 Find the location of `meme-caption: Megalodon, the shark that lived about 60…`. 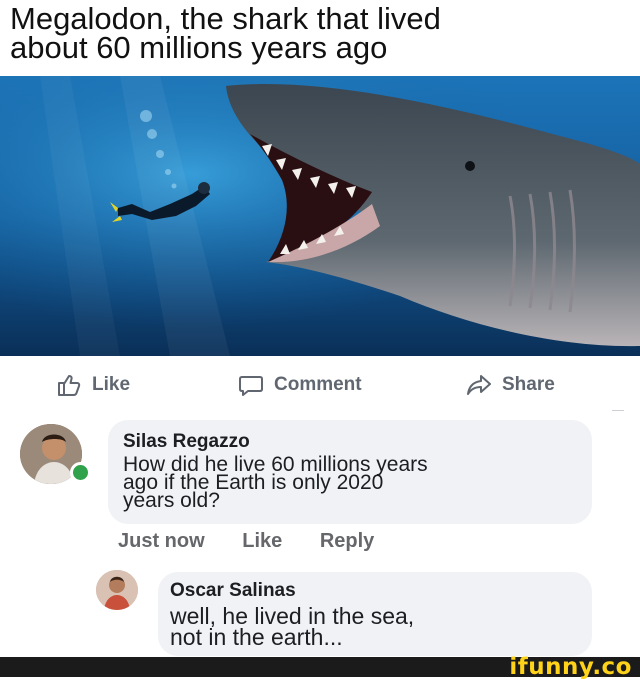

meme-caption: Megalodon, the shark that lived about 60… is located at coordinates (320, 33).